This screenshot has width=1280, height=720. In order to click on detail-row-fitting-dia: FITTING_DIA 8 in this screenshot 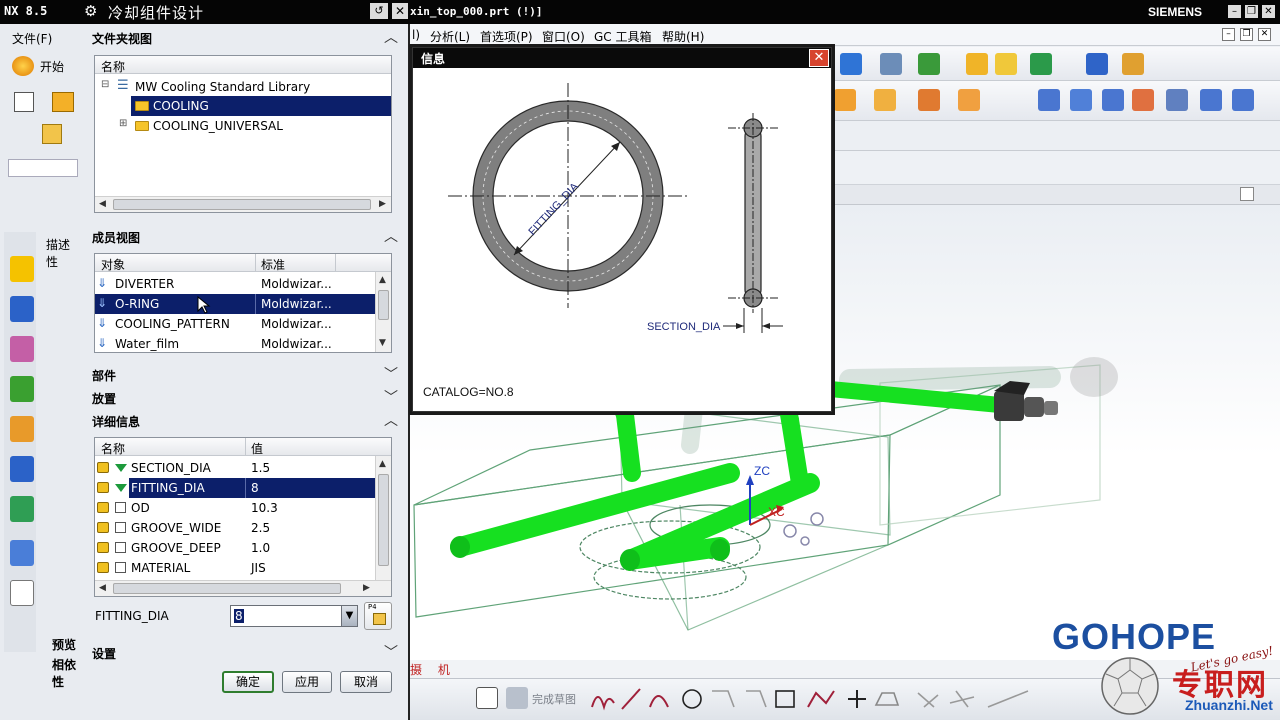, I will do `click(235, 488)`.